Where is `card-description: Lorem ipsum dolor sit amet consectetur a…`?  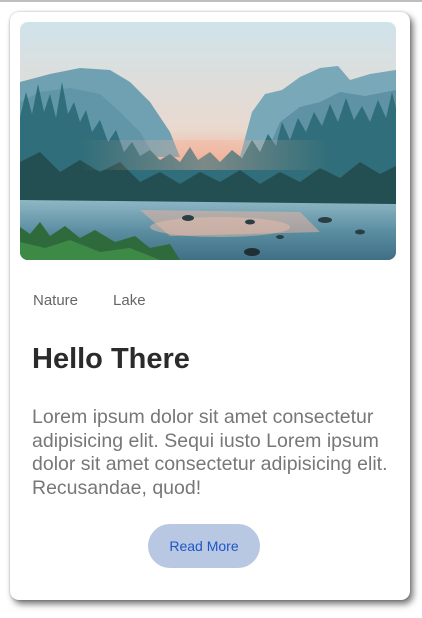
card-description: Lorem ipsum dolor sit amet consectetur a… is located at coordinates (210, 452).